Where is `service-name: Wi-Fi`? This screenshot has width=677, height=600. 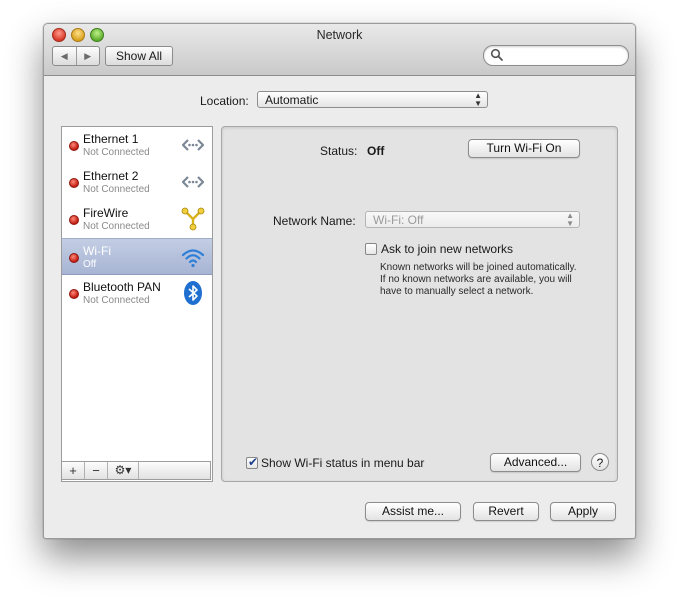
service-name: Wi-Fi is located at coordinates (97, 251).